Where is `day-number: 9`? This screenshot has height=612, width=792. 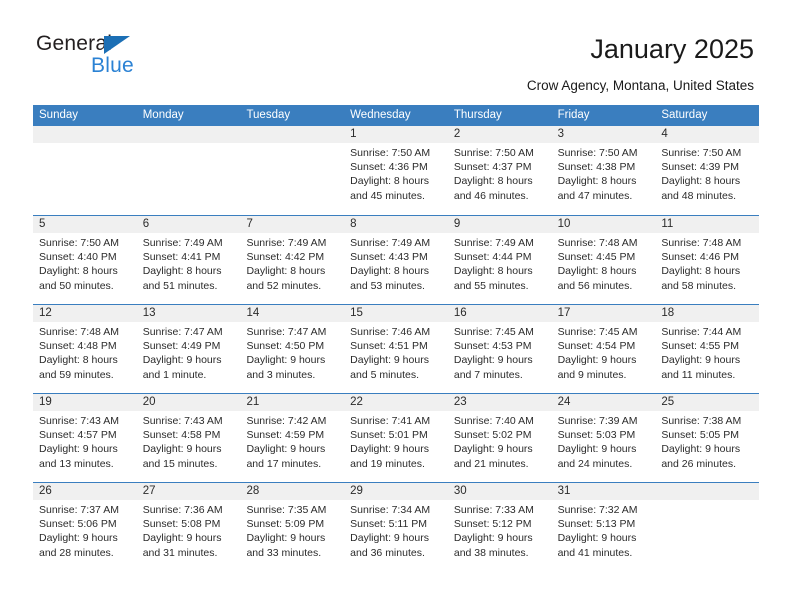
day-number: 9 is located at coordinates (499, 224).